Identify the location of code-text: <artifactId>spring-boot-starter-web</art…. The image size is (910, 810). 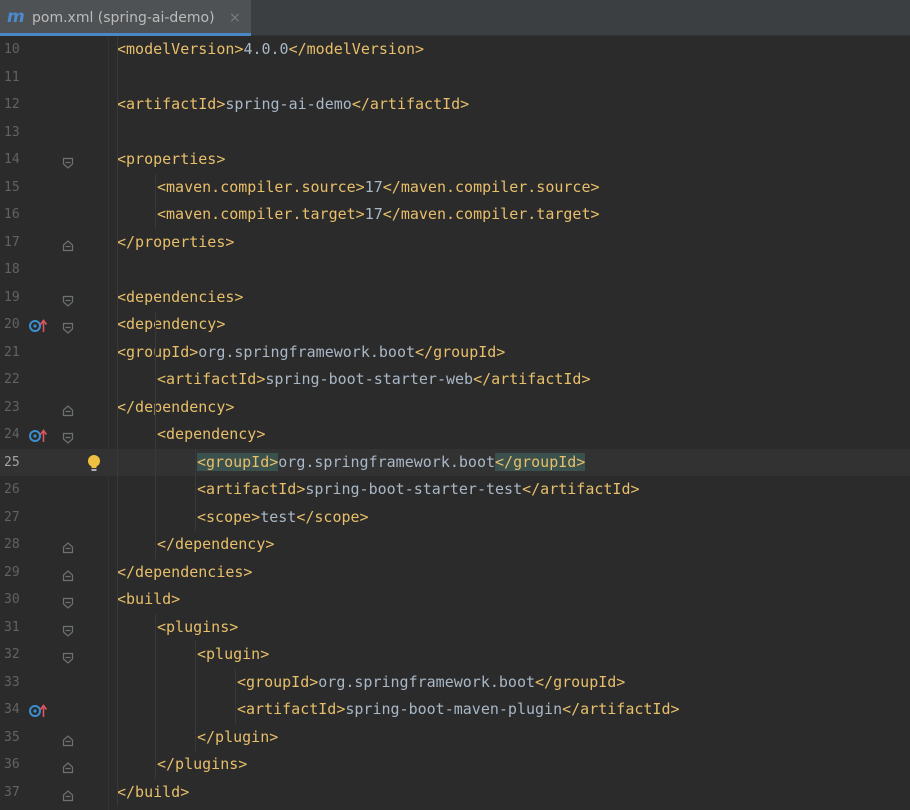
(374, 380).